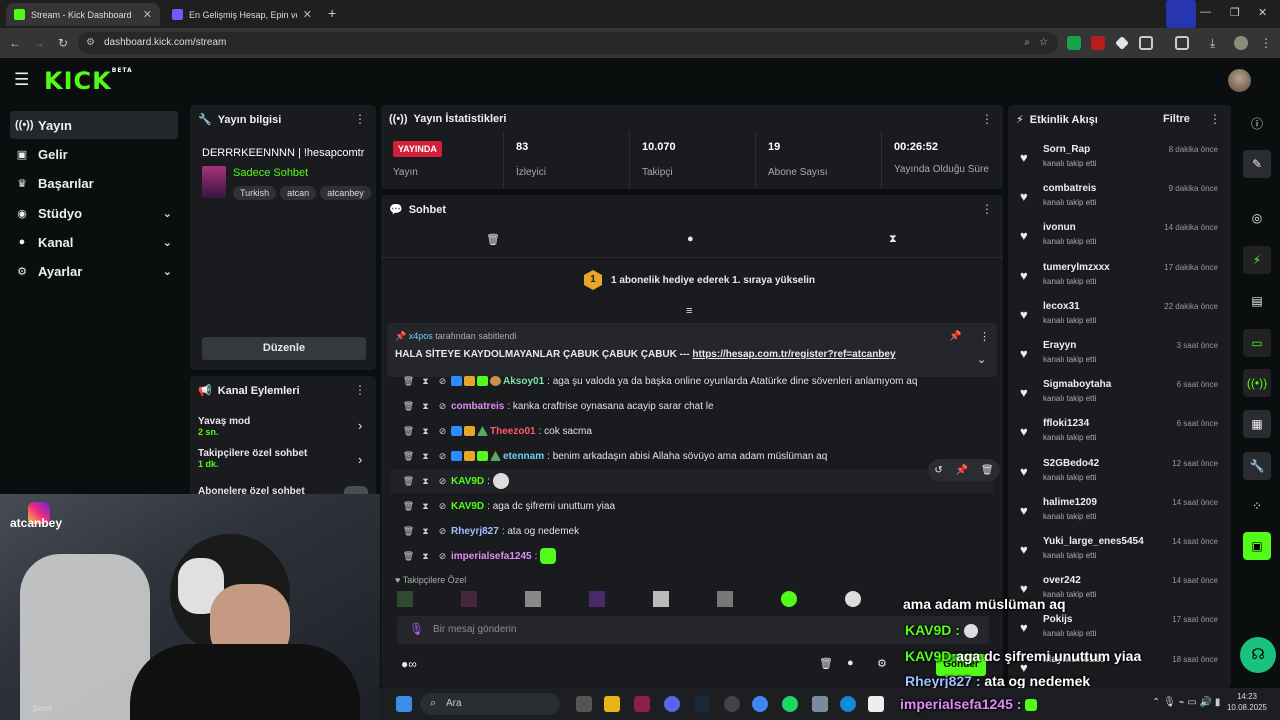 This screenshot has width=1280, height=720. Describe the element at coordinates (94, 242) in the screenshot. I see `sidebar-item-kanal: ● Kanal ⌄` at that location.